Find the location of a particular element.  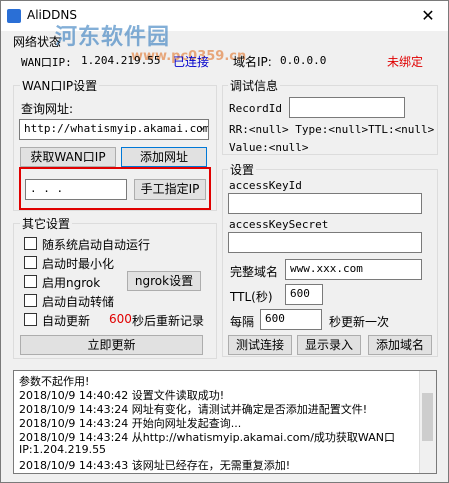

ngrok-settings-button: ngrok设置 is located at coordinates (164, 281).